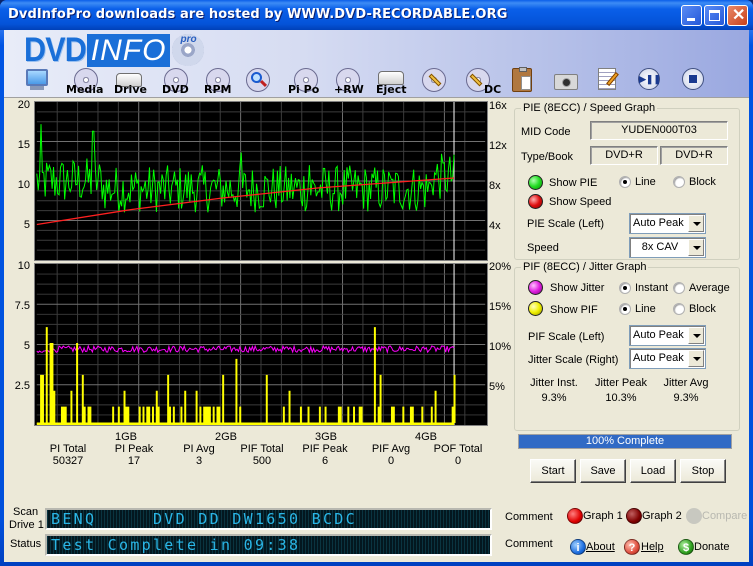 The image size is (753, 566). Describe the element at coordinates (632, 547) in the screenshot. I see `help-icon: ?` at that location.